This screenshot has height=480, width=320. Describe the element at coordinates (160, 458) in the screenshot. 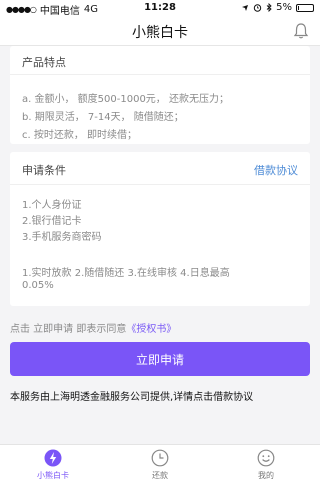

I see `clock-icon` at that location.